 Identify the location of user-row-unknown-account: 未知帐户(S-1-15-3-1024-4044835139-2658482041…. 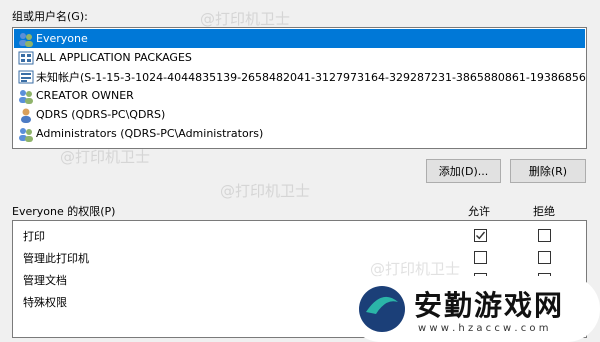
(300, 76).